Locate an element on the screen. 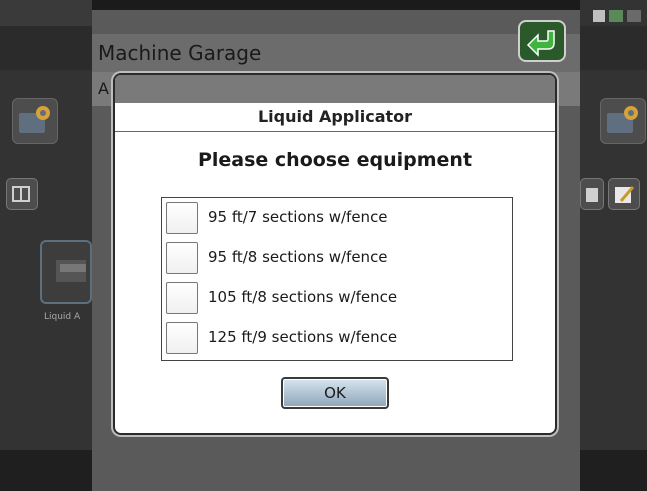 This screenshot has height=491, width=647. machine-tile is located at coordinates (66, 272).